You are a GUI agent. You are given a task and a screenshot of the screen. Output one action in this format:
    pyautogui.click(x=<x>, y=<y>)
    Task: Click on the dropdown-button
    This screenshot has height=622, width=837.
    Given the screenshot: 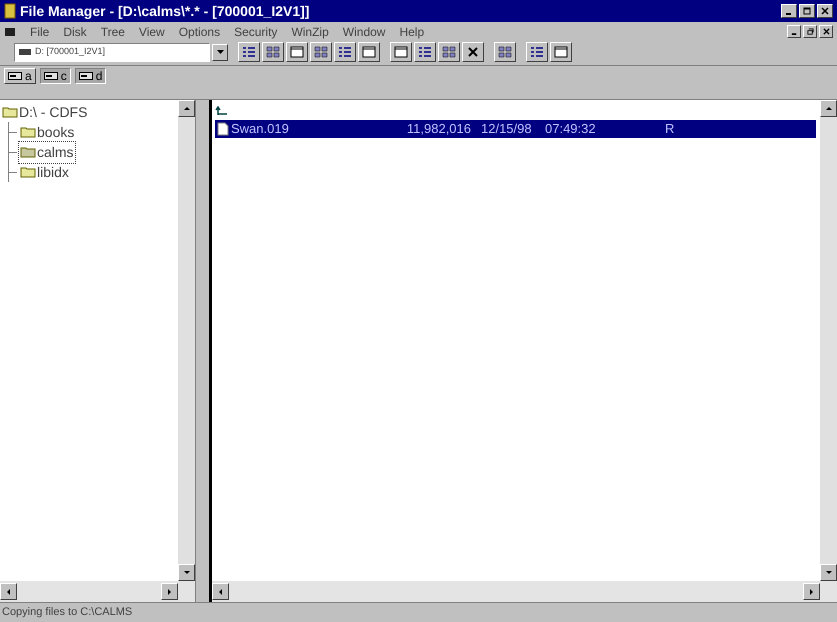 What is the action you would take?
    pyautogui.click(x=220, y=52)
    